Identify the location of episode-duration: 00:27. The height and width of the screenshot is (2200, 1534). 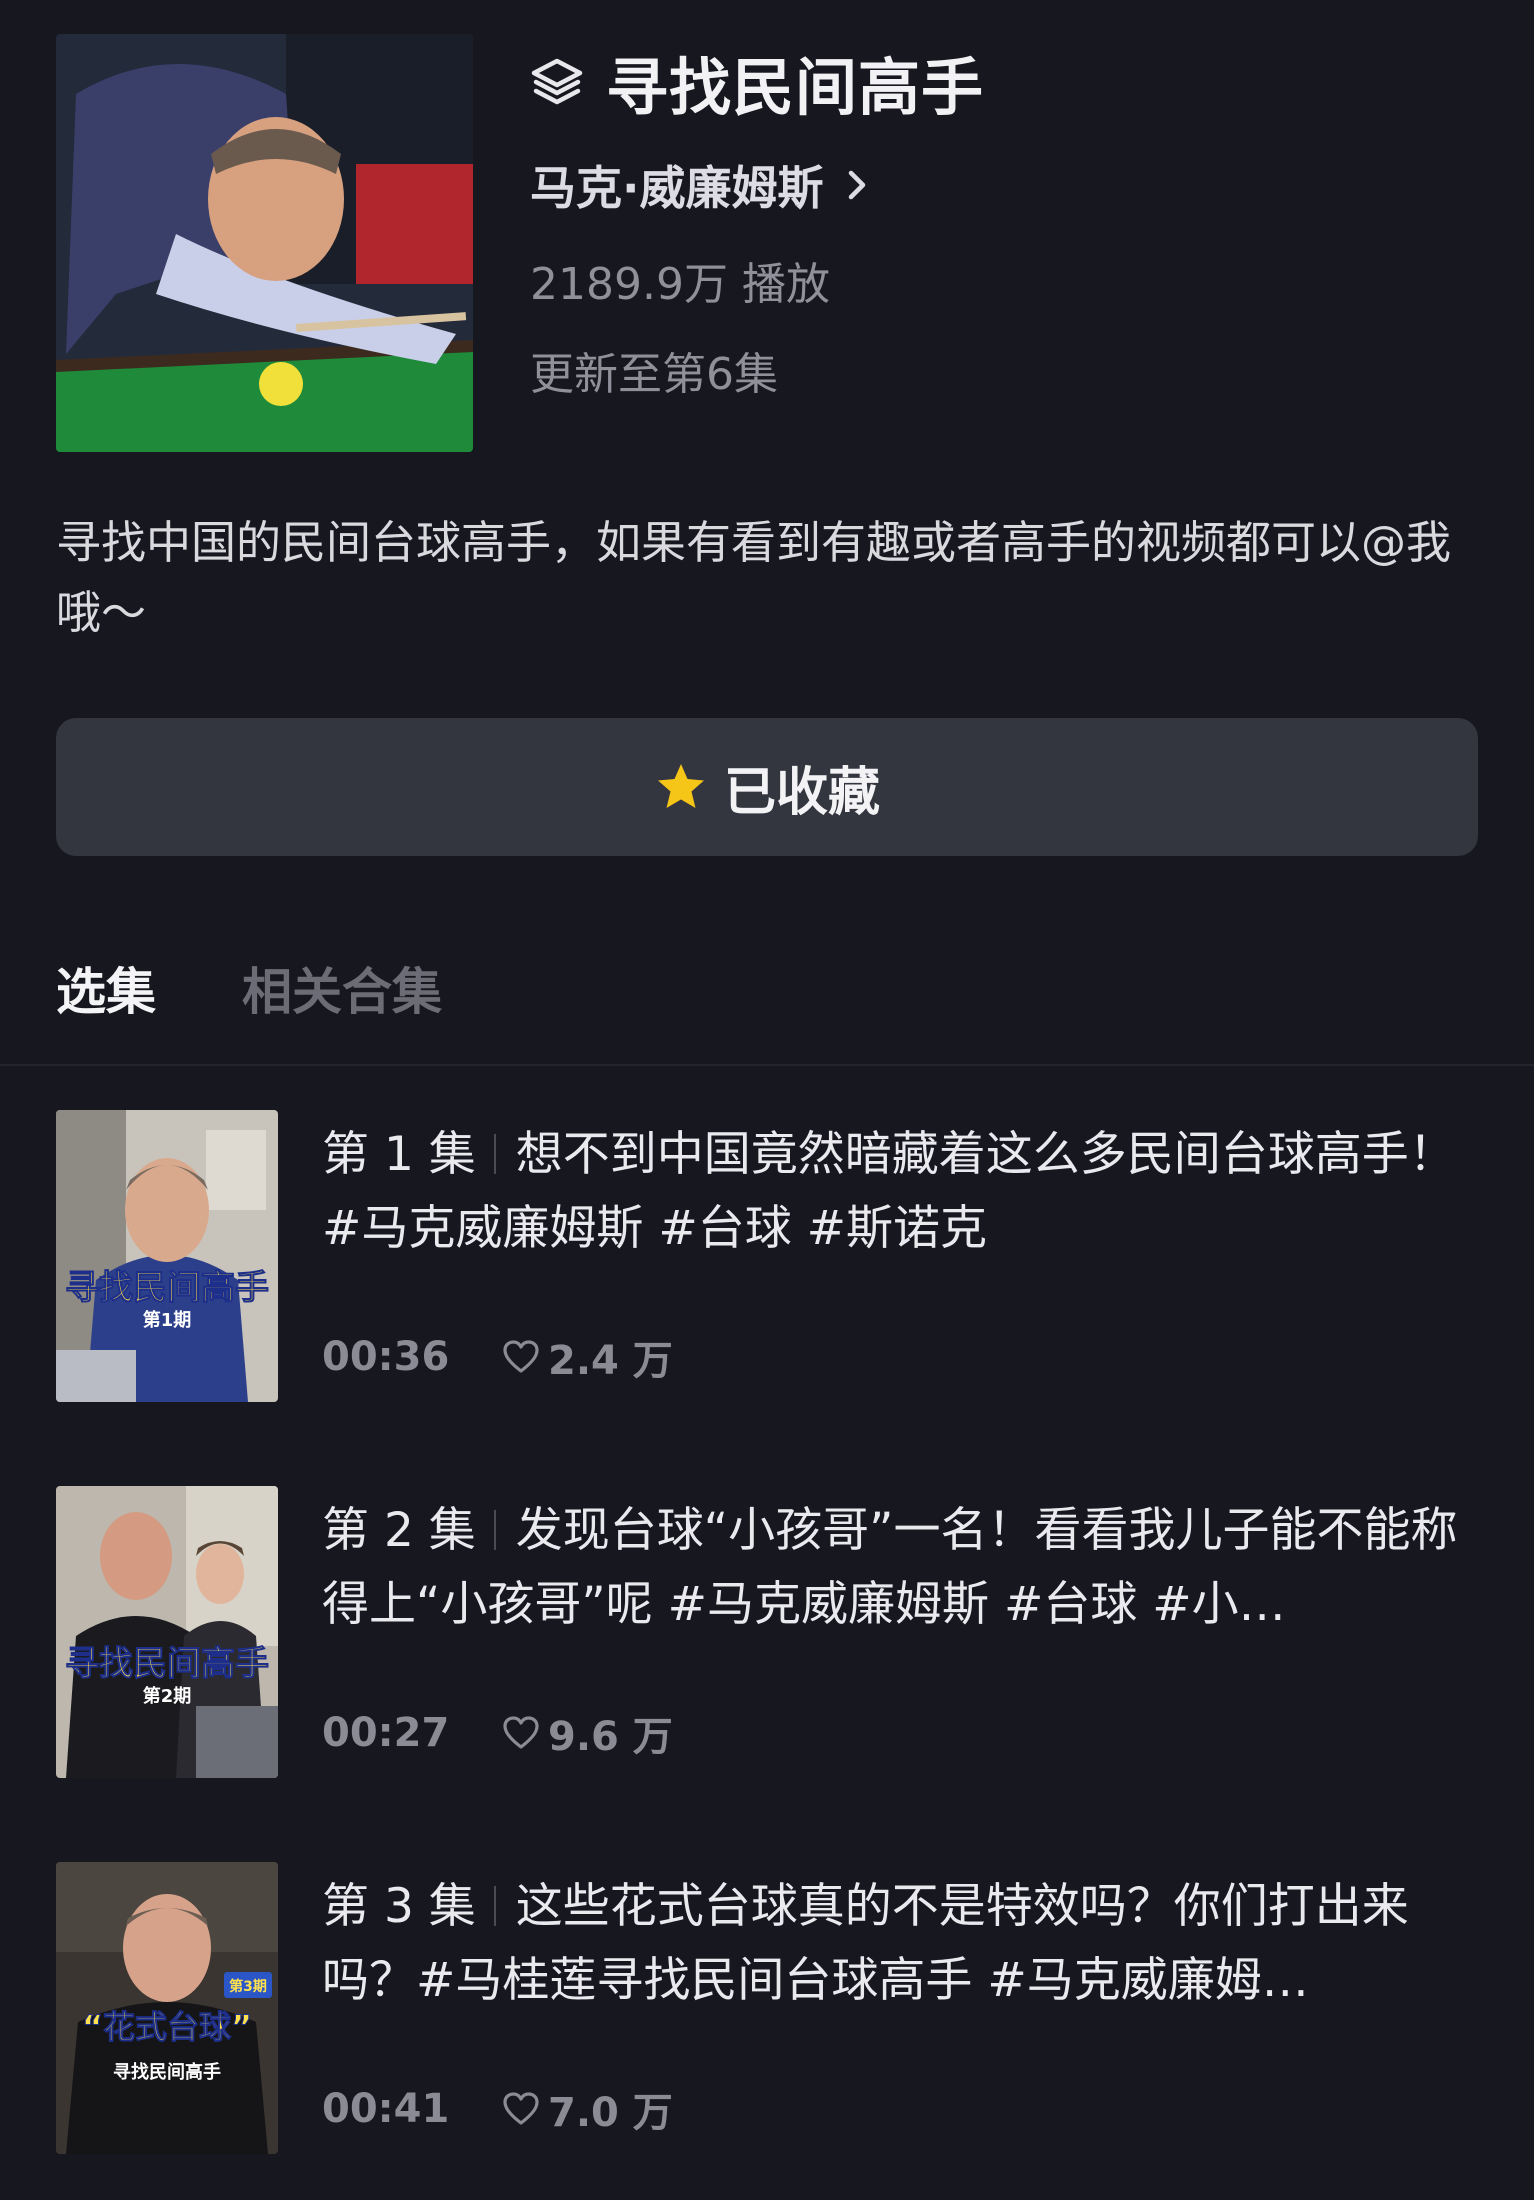
(386, 1733).